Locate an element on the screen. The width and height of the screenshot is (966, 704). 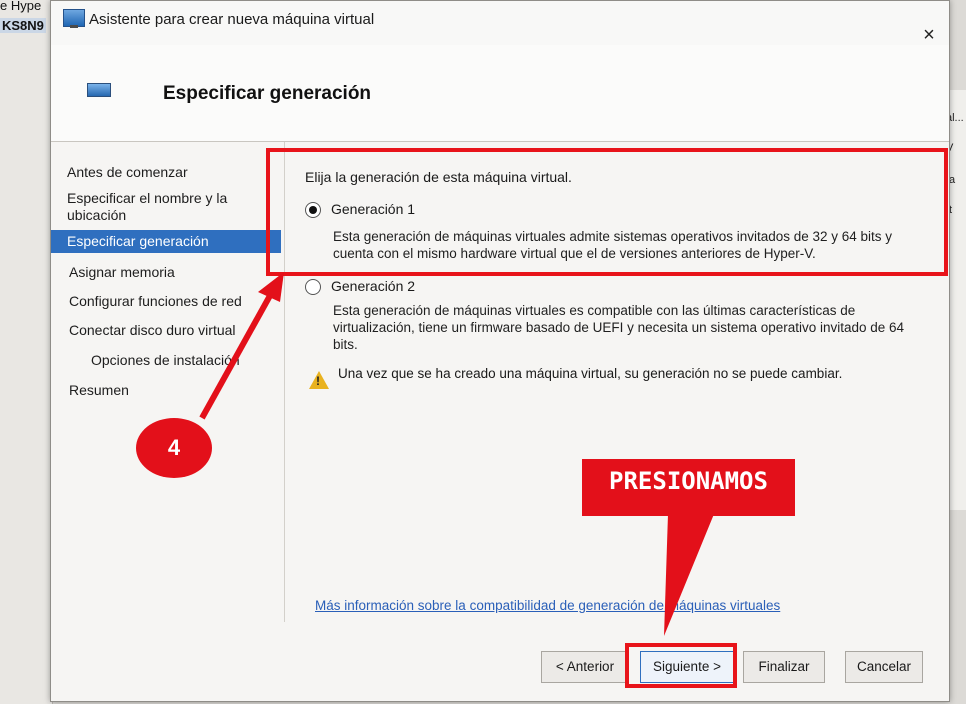
callout-pointer is located at coordinates (689, 575).